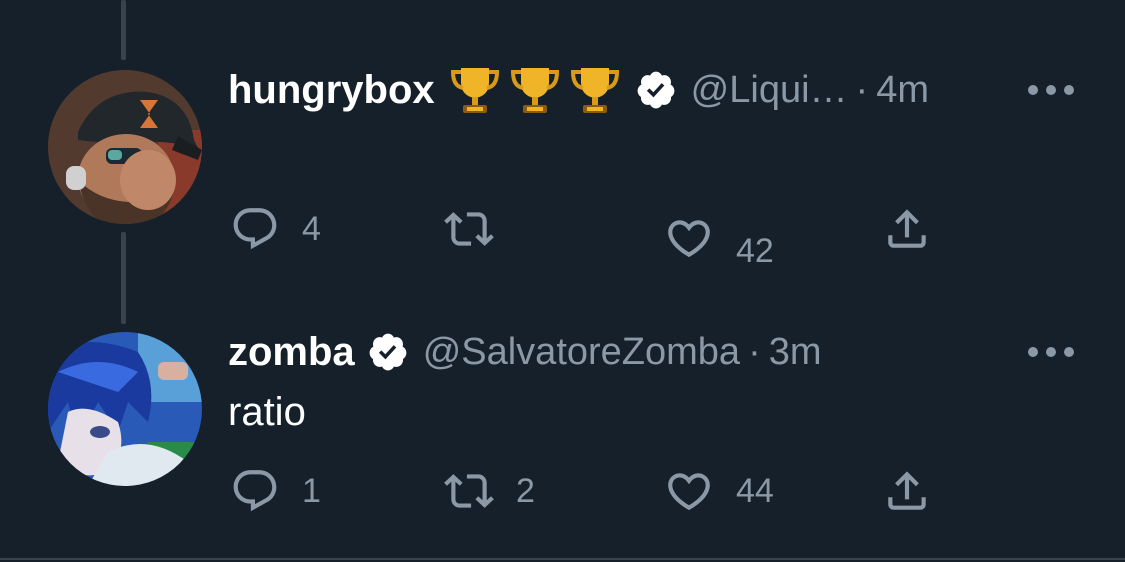 The height and width of the screenshot is (562, 1125). I want to click on thread-line-middle, so click(123, 278).